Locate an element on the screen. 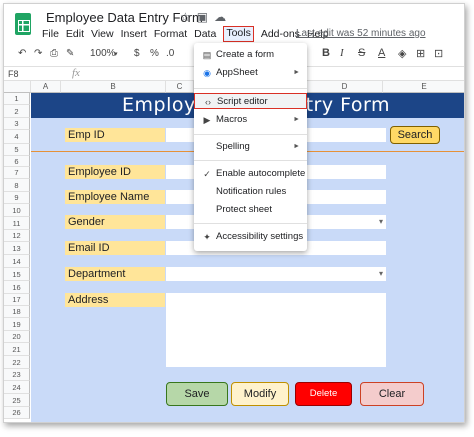 The image size is (474, 437). merge-cells-icon: ⊡ is located at coordinates (438, 53).